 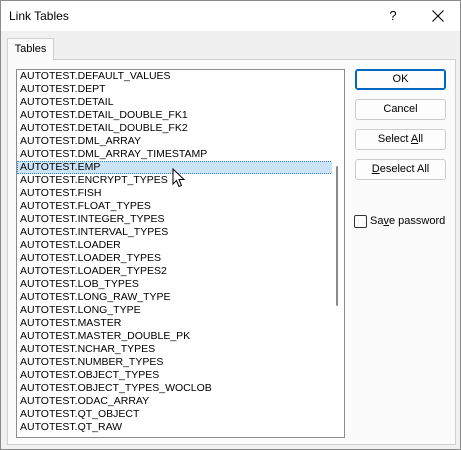 I want to click on table-list-item: AUTOTEST.INTEGER_TYPES, so click(x=175, y=219).